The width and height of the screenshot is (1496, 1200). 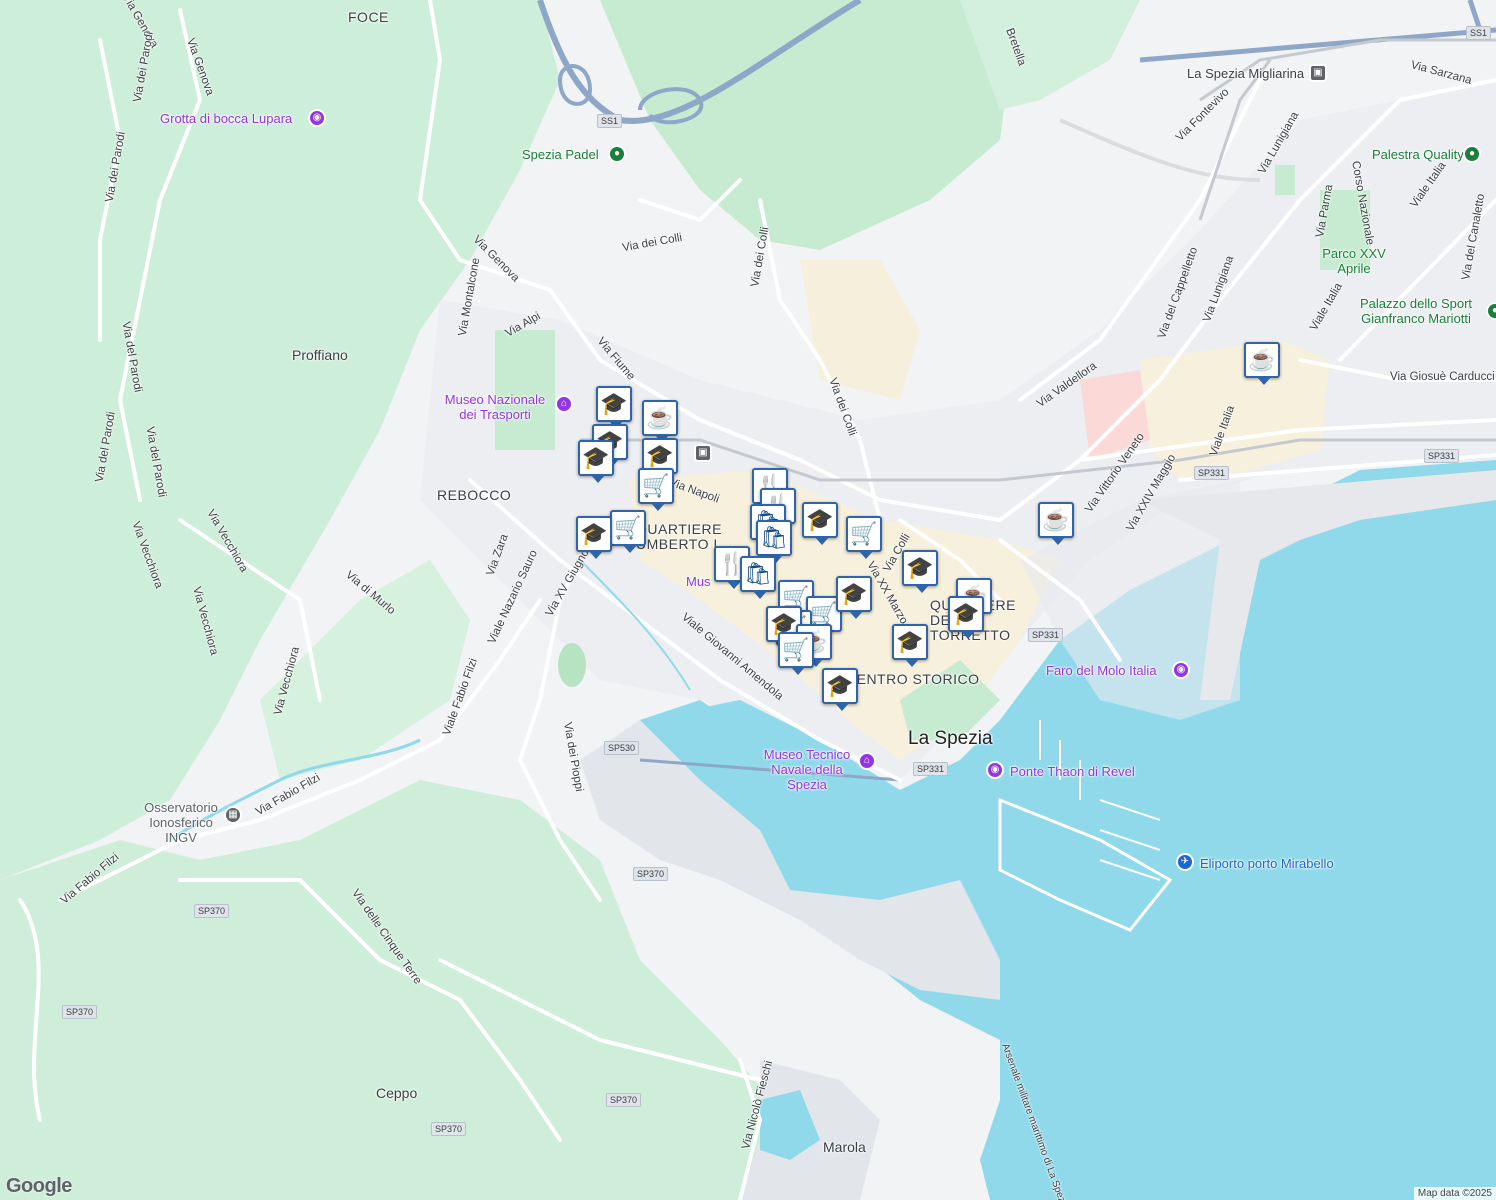 What do you see at coordinates (1354, 261) in the screenshot?
I see `poi-label-parco: Parco XXV Aprile` at bounding box center [1354, 261].